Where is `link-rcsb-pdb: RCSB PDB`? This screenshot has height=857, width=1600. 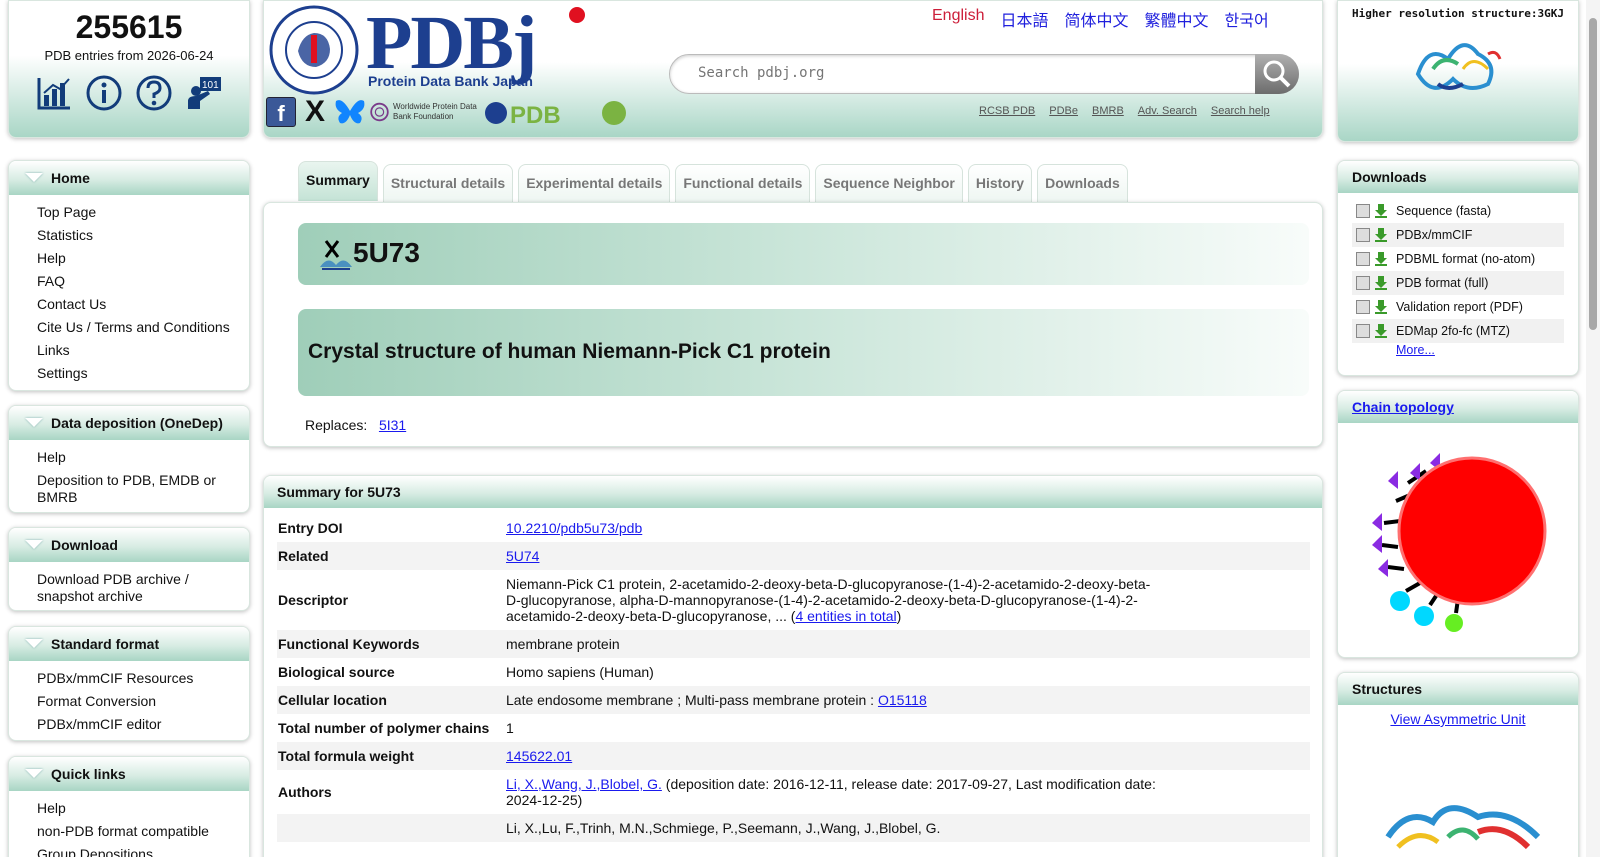
link-rcsb-pdb: RCSB PDB is located at coordinates (1007, 111).